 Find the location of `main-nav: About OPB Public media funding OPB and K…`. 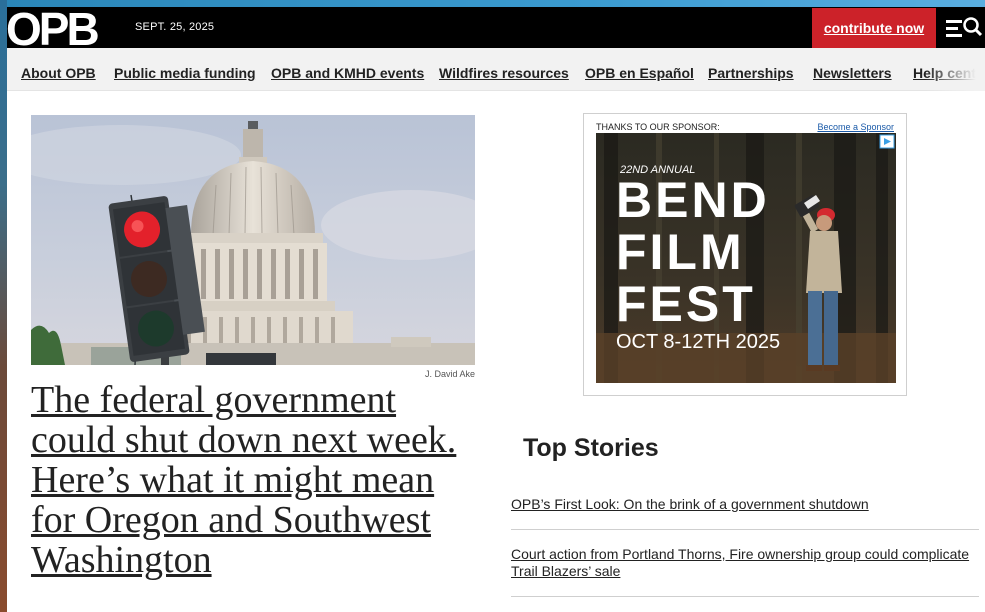

main-nav: About OPB Public media funding OPB and K… is located at coordinates (496, 69).